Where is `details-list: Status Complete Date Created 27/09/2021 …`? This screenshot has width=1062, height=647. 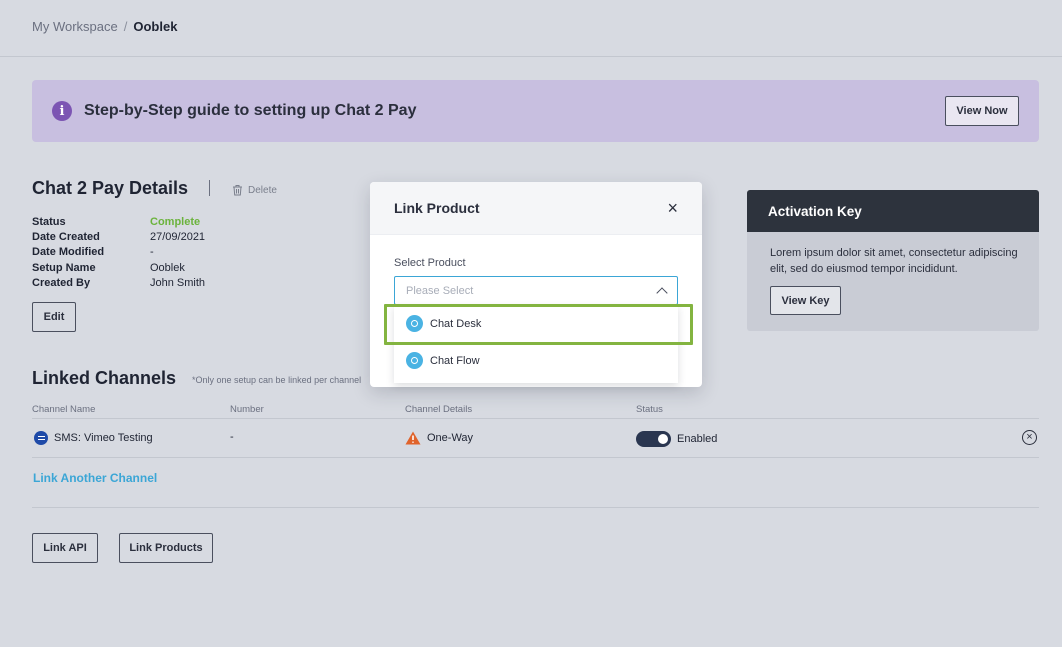 details-list: Status Complete Date Created 27/09/2021 … is located at coordinates (118, 253).